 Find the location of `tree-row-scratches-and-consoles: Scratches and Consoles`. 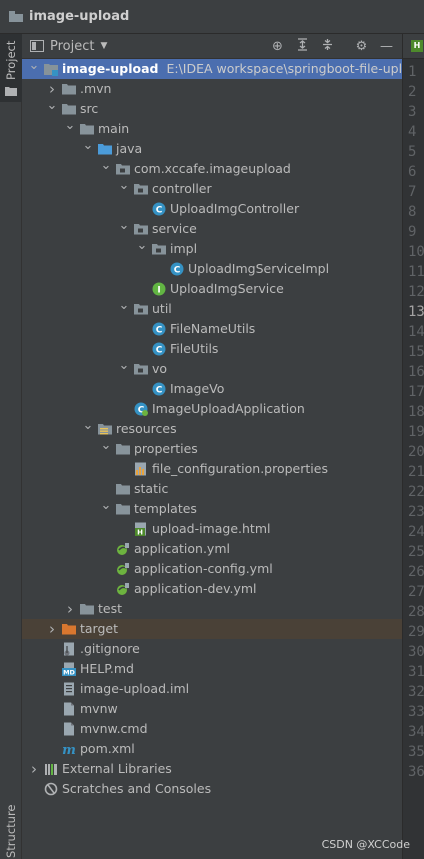

tree-row-scratches-and-consoles: Scratches and Consoles is located at coordinates (212, 789).